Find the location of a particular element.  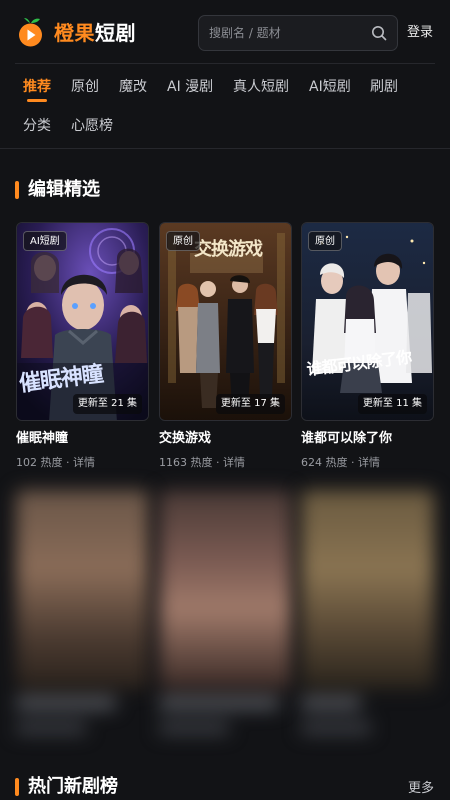

more-button: 更多 is located at coordinates (421, 789).